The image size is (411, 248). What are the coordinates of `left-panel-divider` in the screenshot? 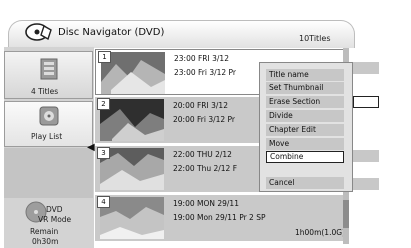 It's located at (48, 173).